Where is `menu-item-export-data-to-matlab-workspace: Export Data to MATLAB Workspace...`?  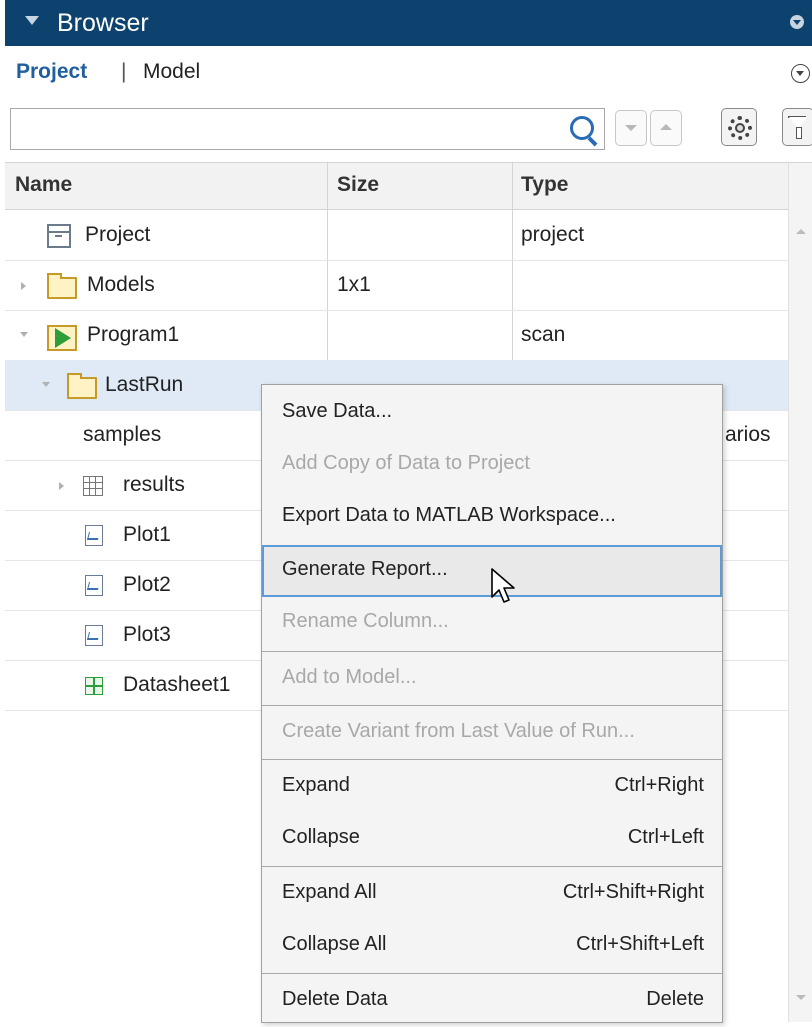
menu-item-export-data-to-matlab-workspace: Export Data to MATLAB Workspace... is located at coordinates (492, 517).